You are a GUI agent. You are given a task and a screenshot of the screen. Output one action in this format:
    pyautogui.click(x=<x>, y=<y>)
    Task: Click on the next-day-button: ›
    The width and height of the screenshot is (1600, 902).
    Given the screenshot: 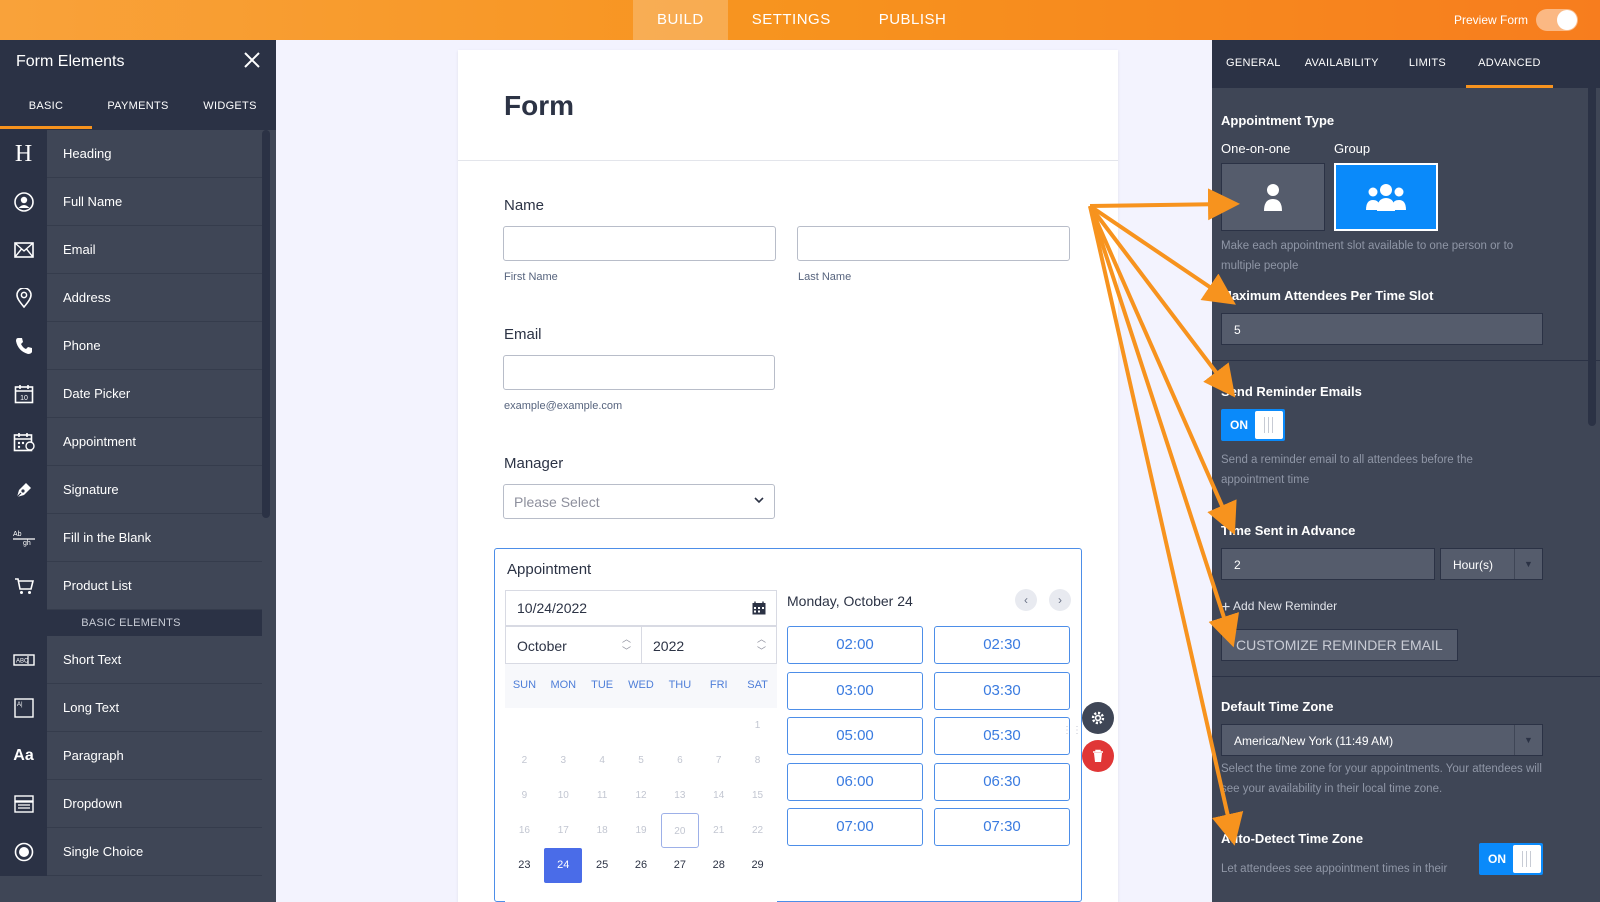 What is the action you would take?
    pyautogui.click(x=1060, y=600)
    